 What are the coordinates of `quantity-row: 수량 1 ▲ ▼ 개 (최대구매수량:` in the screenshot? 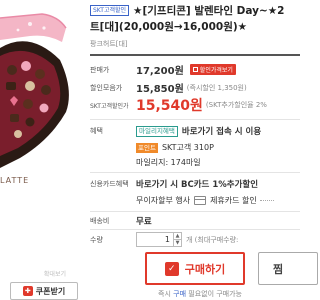 It's located at (195, 239).